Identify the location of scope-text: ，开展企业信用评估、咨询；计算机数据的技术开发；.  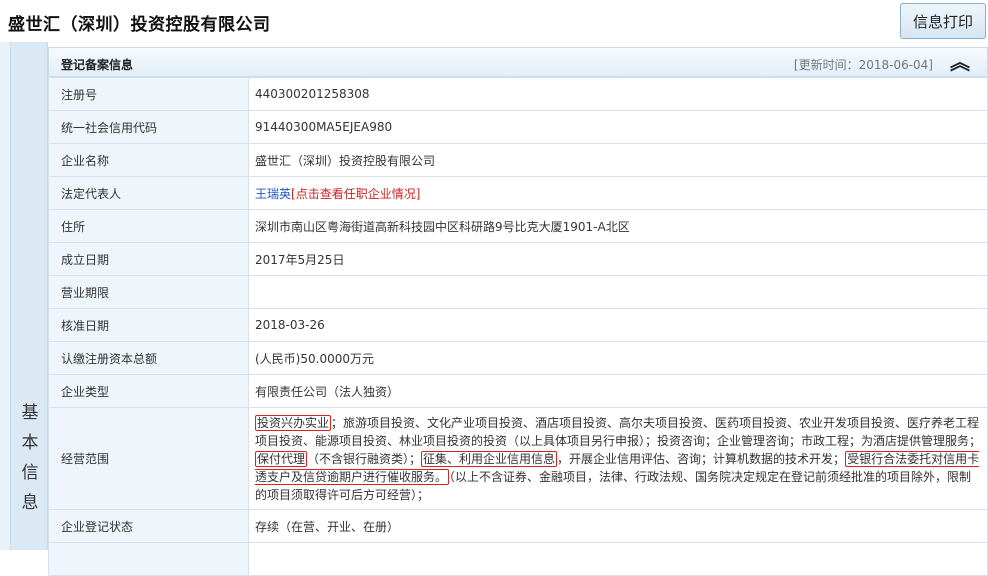
(701, 458).